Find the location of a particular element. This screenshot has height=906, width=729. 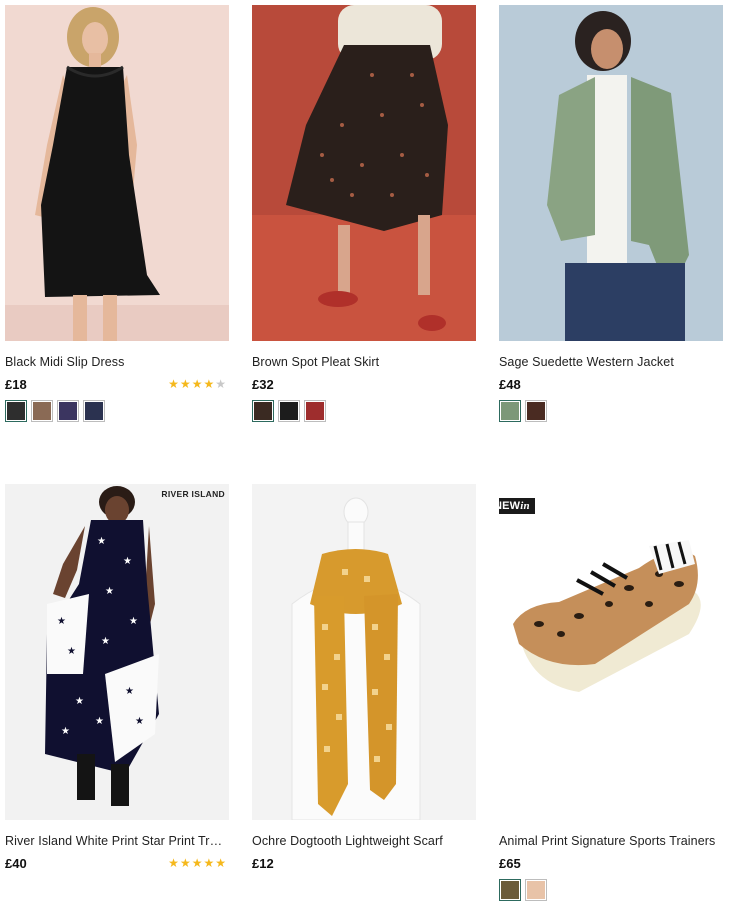

in-badge-text: in is located at coordinates (525, 506).